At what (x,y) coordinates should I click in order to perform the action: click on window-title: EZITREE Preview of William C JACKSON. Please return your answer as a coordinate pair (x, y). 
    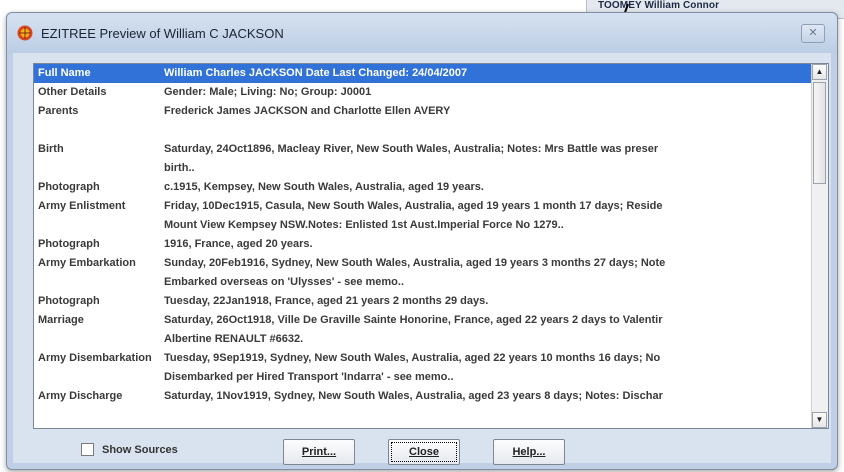
    Looking at the image, I should click on (162, 33).